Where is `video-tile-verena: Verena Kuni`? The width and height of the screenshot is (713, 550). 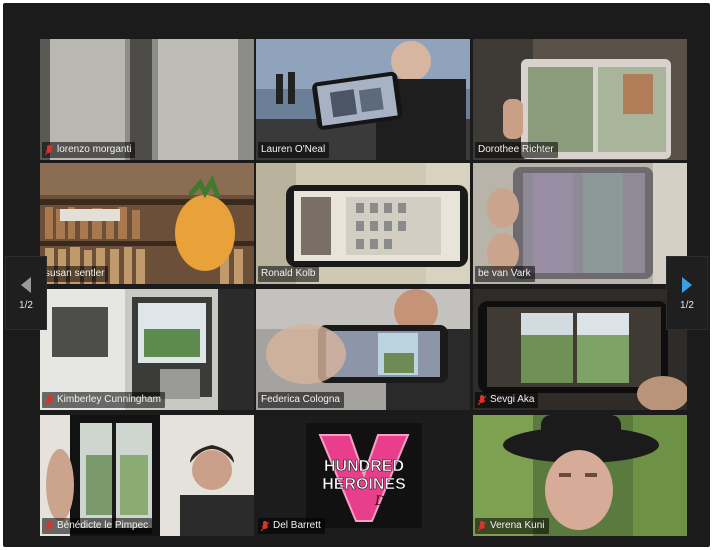 video-tile-verena: Verena Kuni is located at coordinates (580, 475).